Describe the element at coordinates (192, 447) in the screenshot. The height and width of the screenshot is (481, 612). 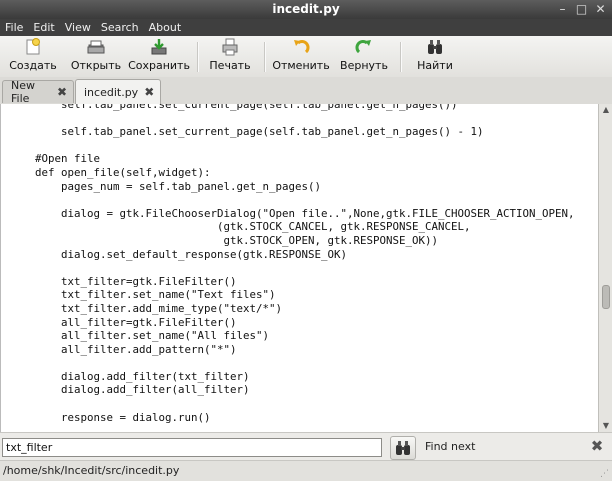
I see `find-input` at that location.